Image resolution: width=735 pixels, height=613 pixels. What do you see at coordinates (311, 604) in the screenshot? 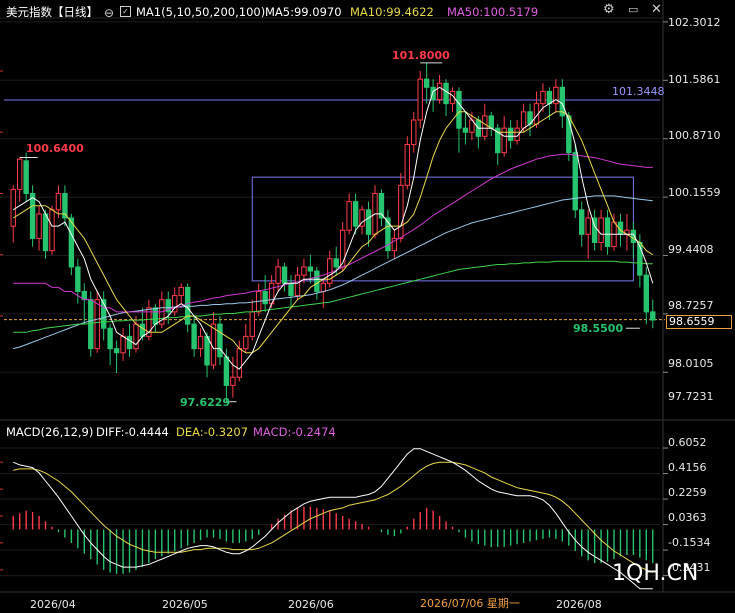
I see `date-tick: 2026/06` at bounding box center [311, 604].